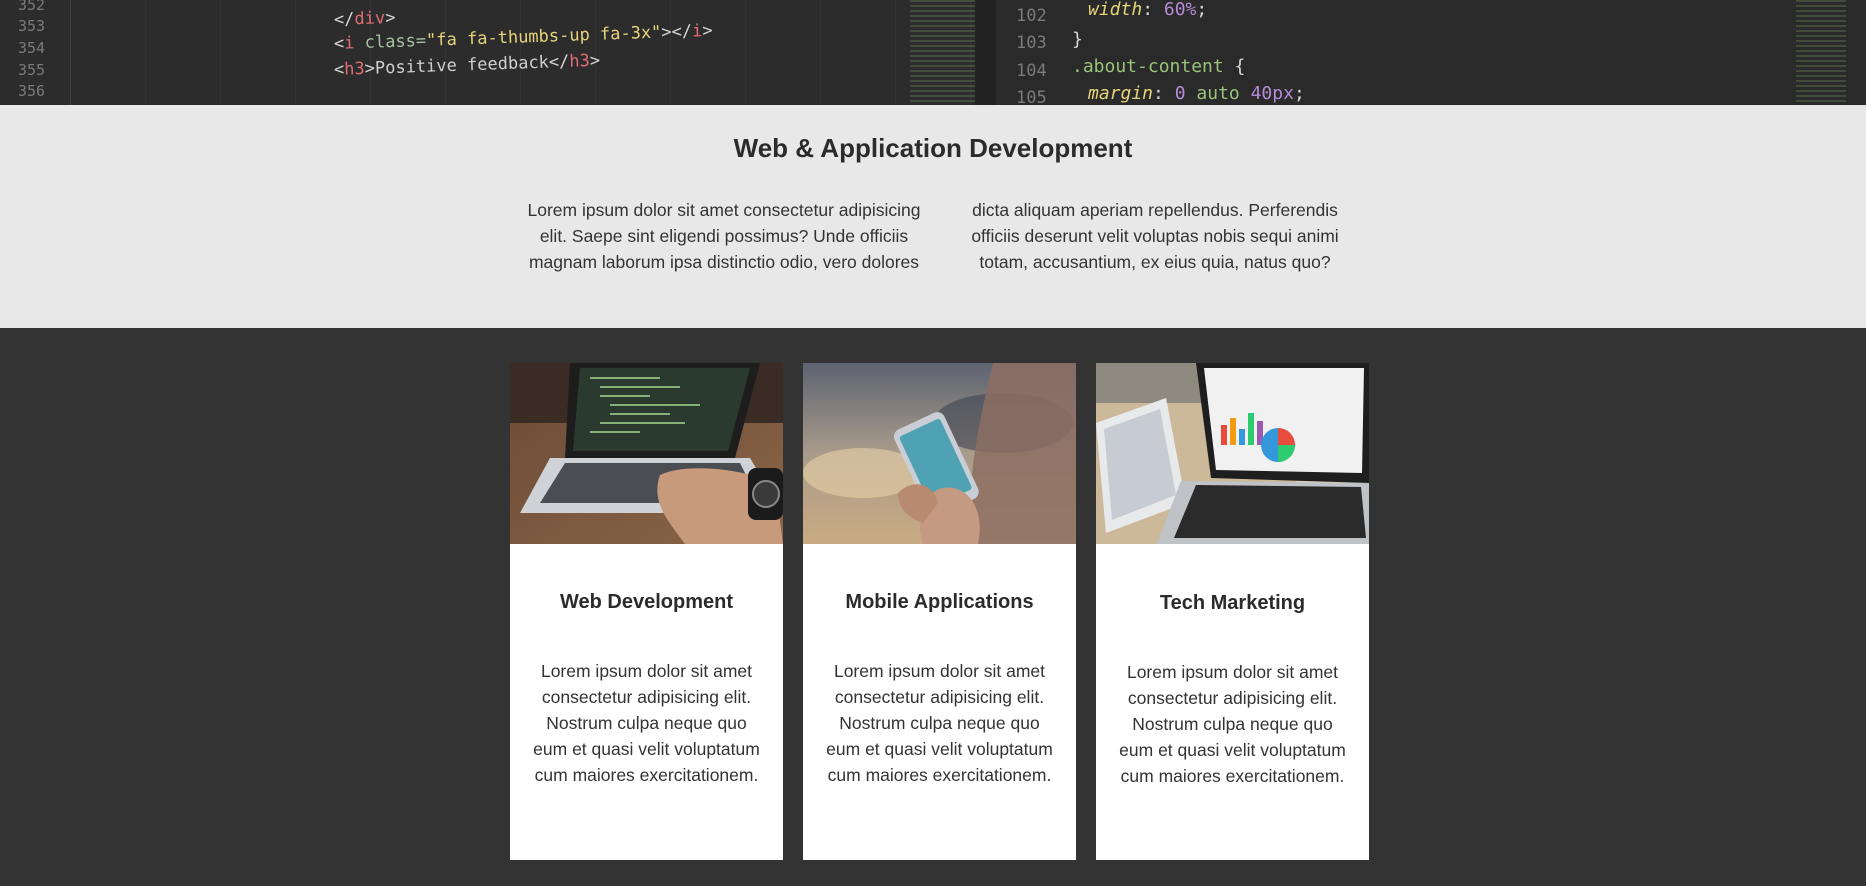 This screenshot has height=886, width=1866. What do you see at coordinates (1031, 16) in the screenshot?
I see `line-number: 102` at bounding box center [1031, 16].